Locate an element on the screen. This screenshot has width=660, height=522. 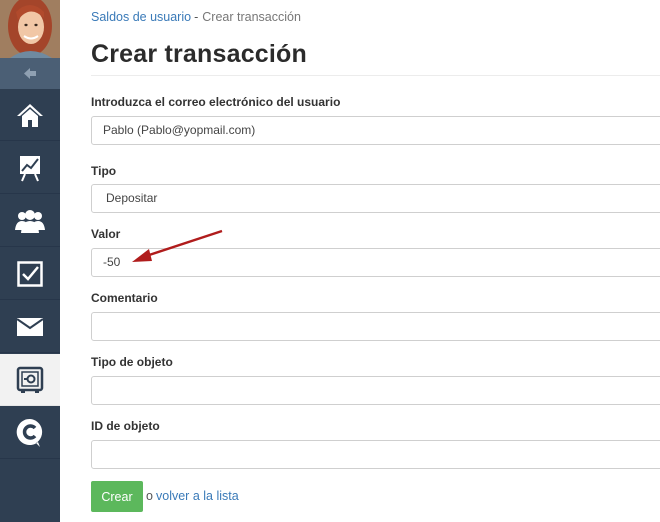
sidebar-item-messages is located at coordinates (30, 327).